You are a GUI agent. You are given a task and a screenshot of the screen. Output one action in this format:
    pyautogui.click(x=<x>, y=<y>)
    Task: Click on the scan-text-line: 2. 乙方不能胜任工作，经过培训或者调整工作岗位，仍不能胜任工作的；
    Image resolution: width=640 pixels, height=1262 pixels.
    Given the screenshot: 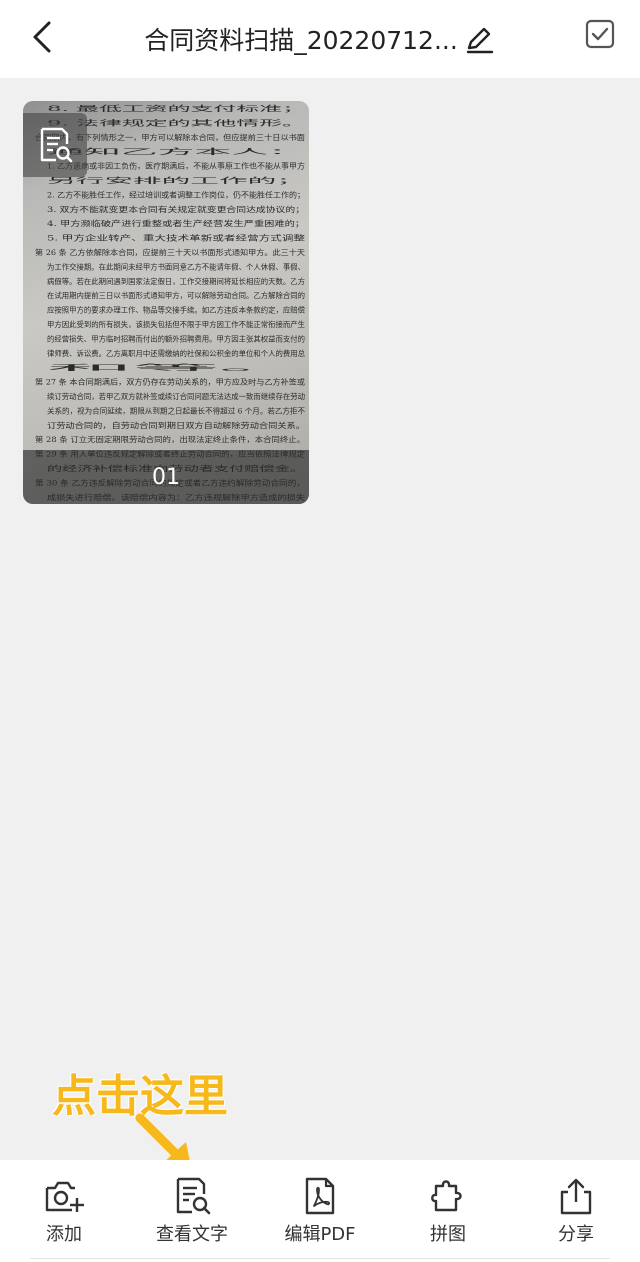 What is the action you would take?
    pyautogui.click(x=176, y=194)
    